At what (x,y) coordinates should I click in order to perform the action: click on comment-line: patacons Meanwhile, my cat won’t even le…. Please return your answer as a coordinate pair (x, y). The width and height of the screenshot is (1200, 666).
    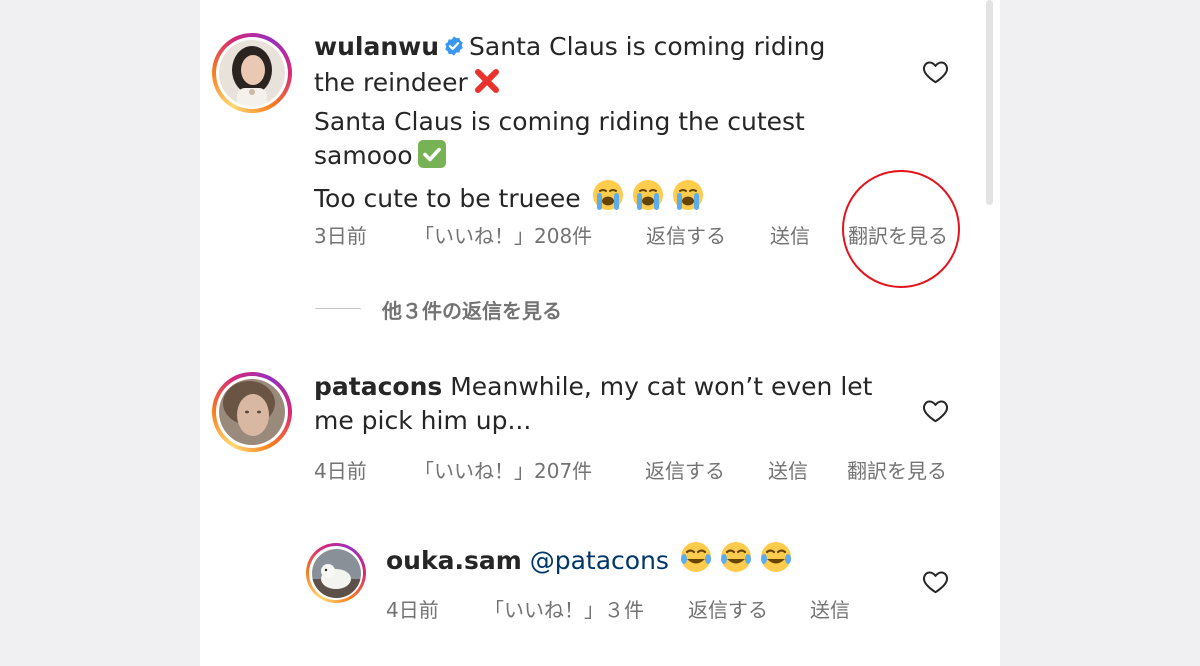
    Looking at the image, I should click on (614, 387).